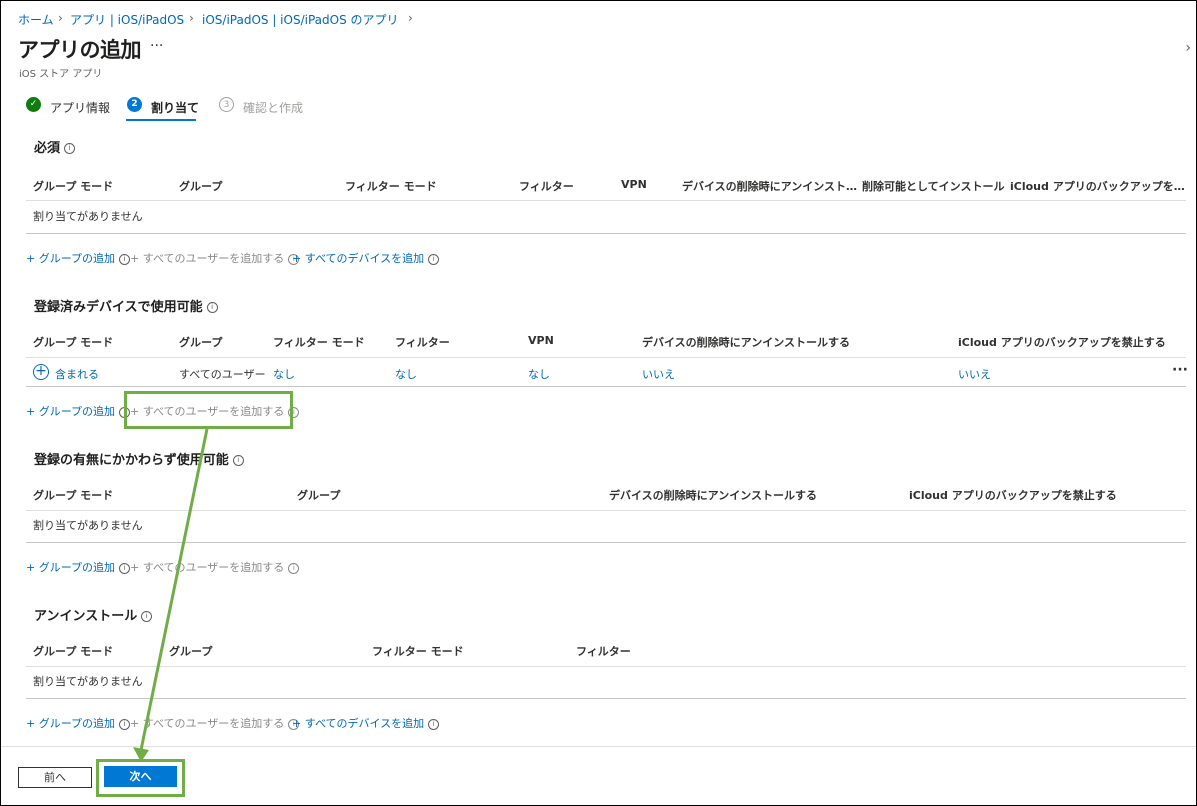  What do you see at coordinates (174, 589) in the screenshot?
I see `arrow-line` at bounding box center [174, 589].